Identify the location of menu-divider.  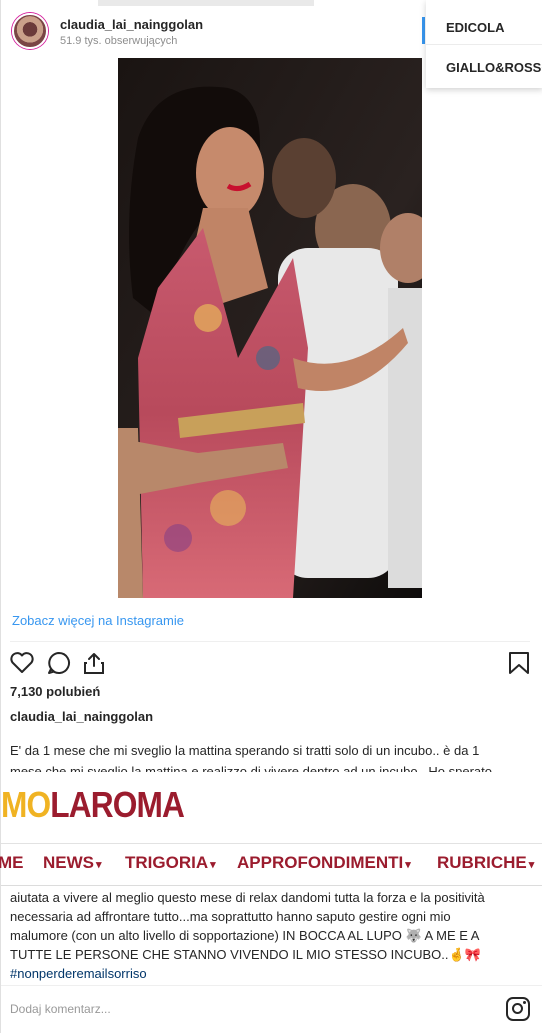
(484, 44).